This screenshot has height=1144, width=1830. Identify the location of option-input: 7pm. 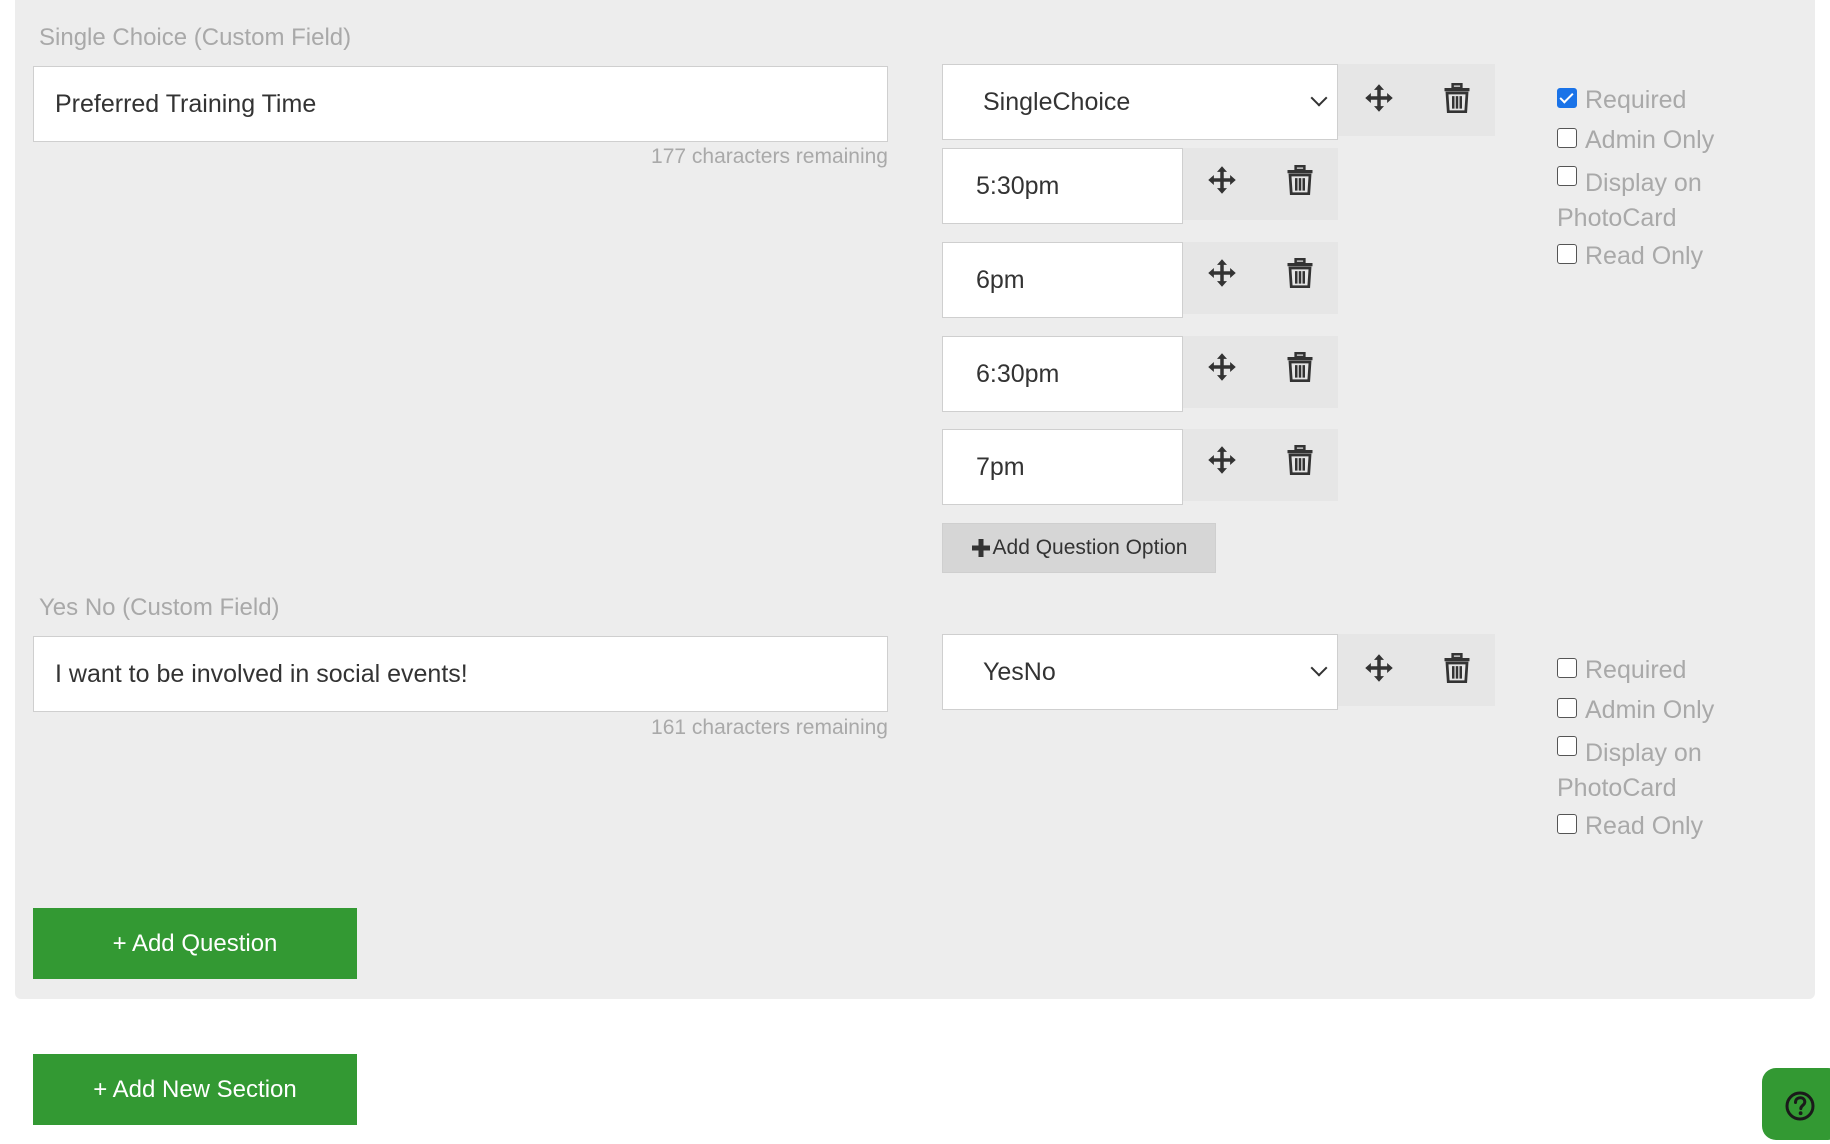
(1062, 467).